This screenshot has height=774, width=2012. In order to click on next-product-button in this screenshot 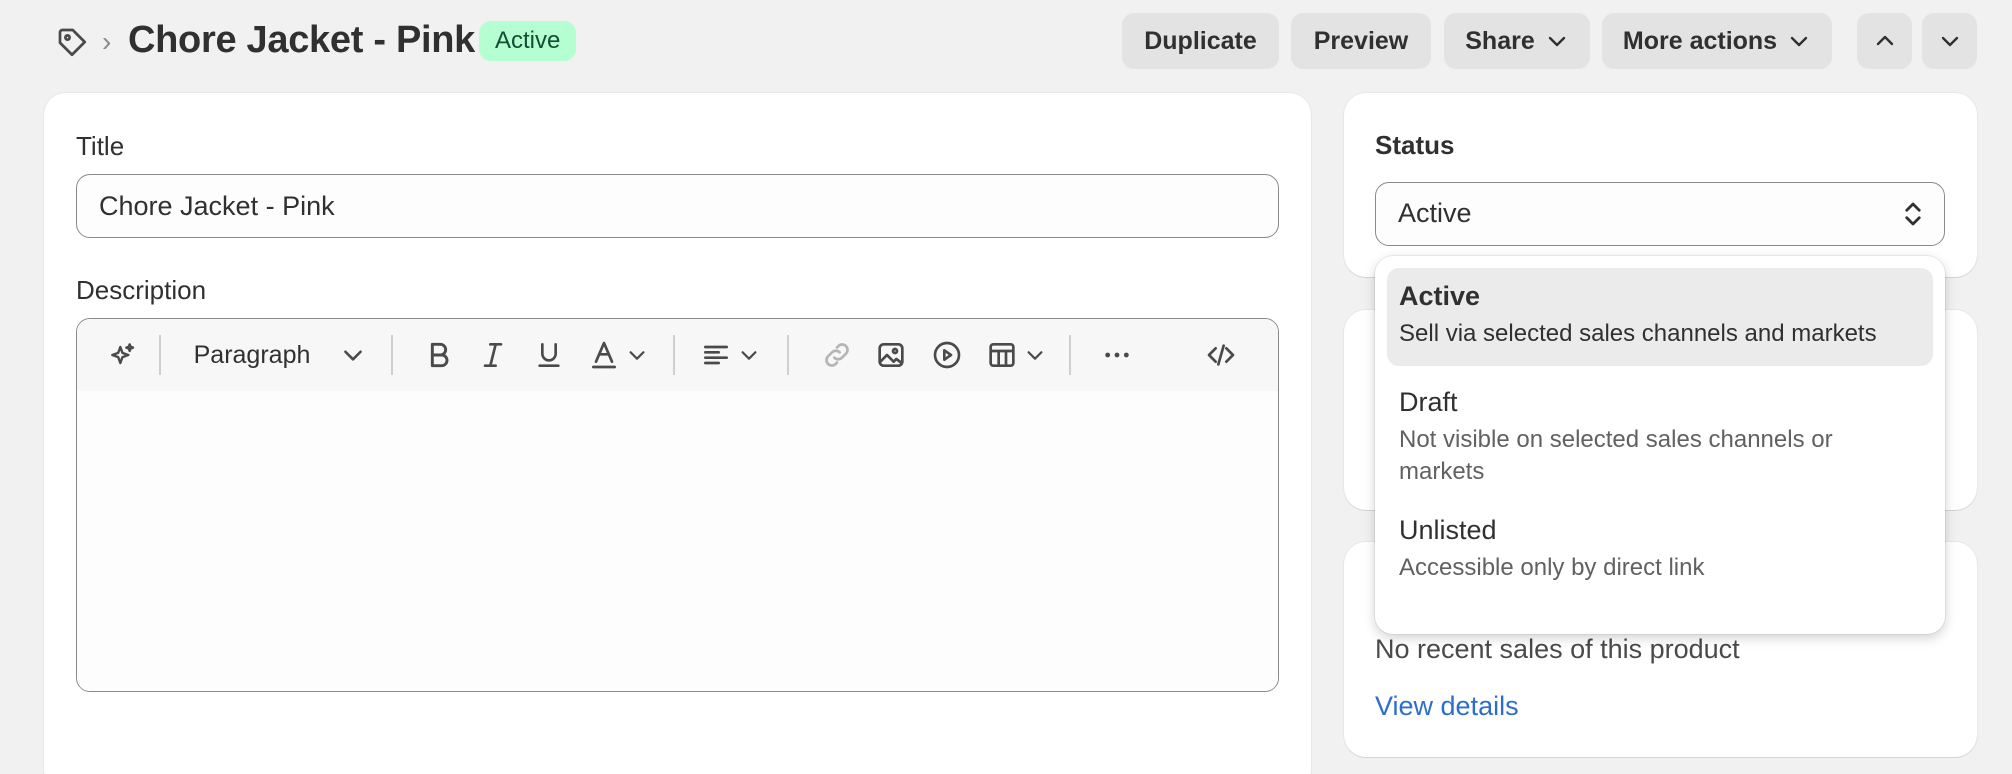, I will do `click(1949, 41)`.